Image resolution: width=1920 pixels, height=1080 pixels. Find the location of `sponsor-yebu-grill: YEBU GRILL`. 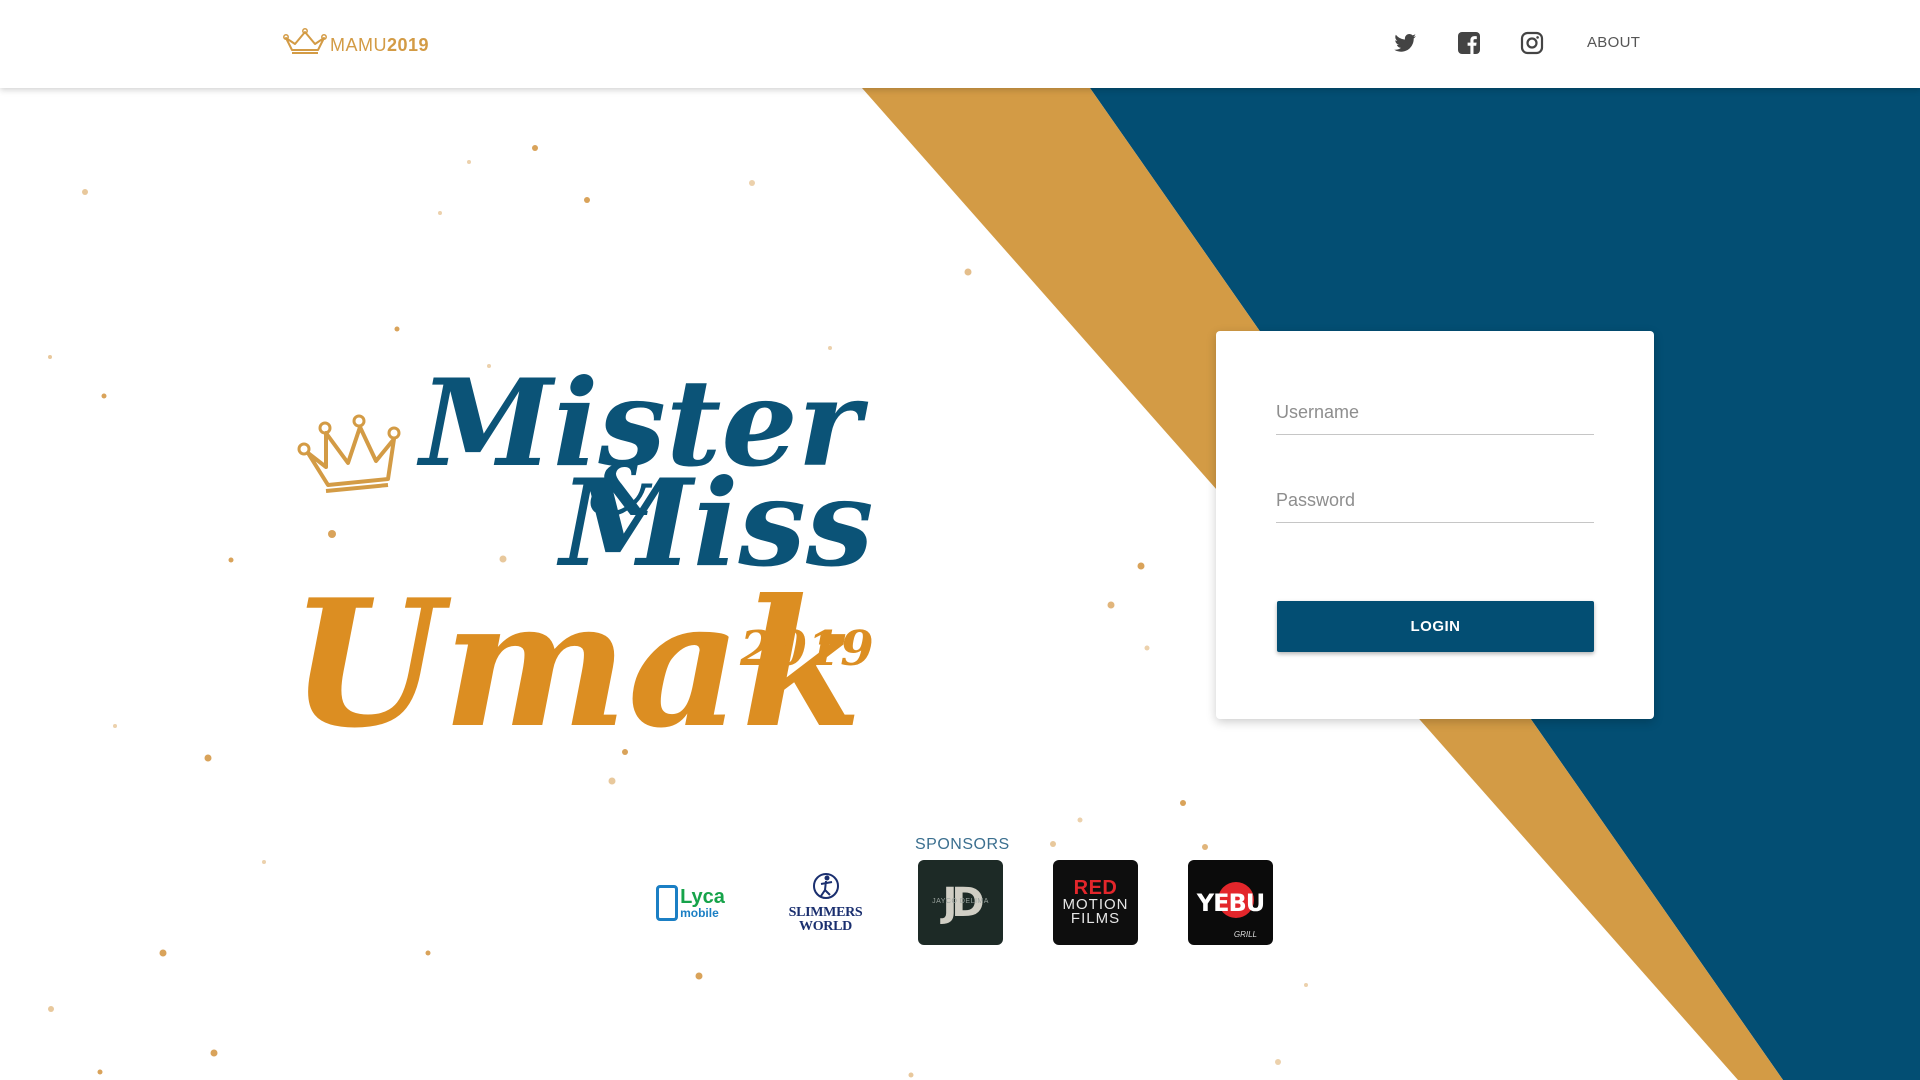

sponsor-yebu-grill: YEBU GRILL is located at coordinates (1230, 902).